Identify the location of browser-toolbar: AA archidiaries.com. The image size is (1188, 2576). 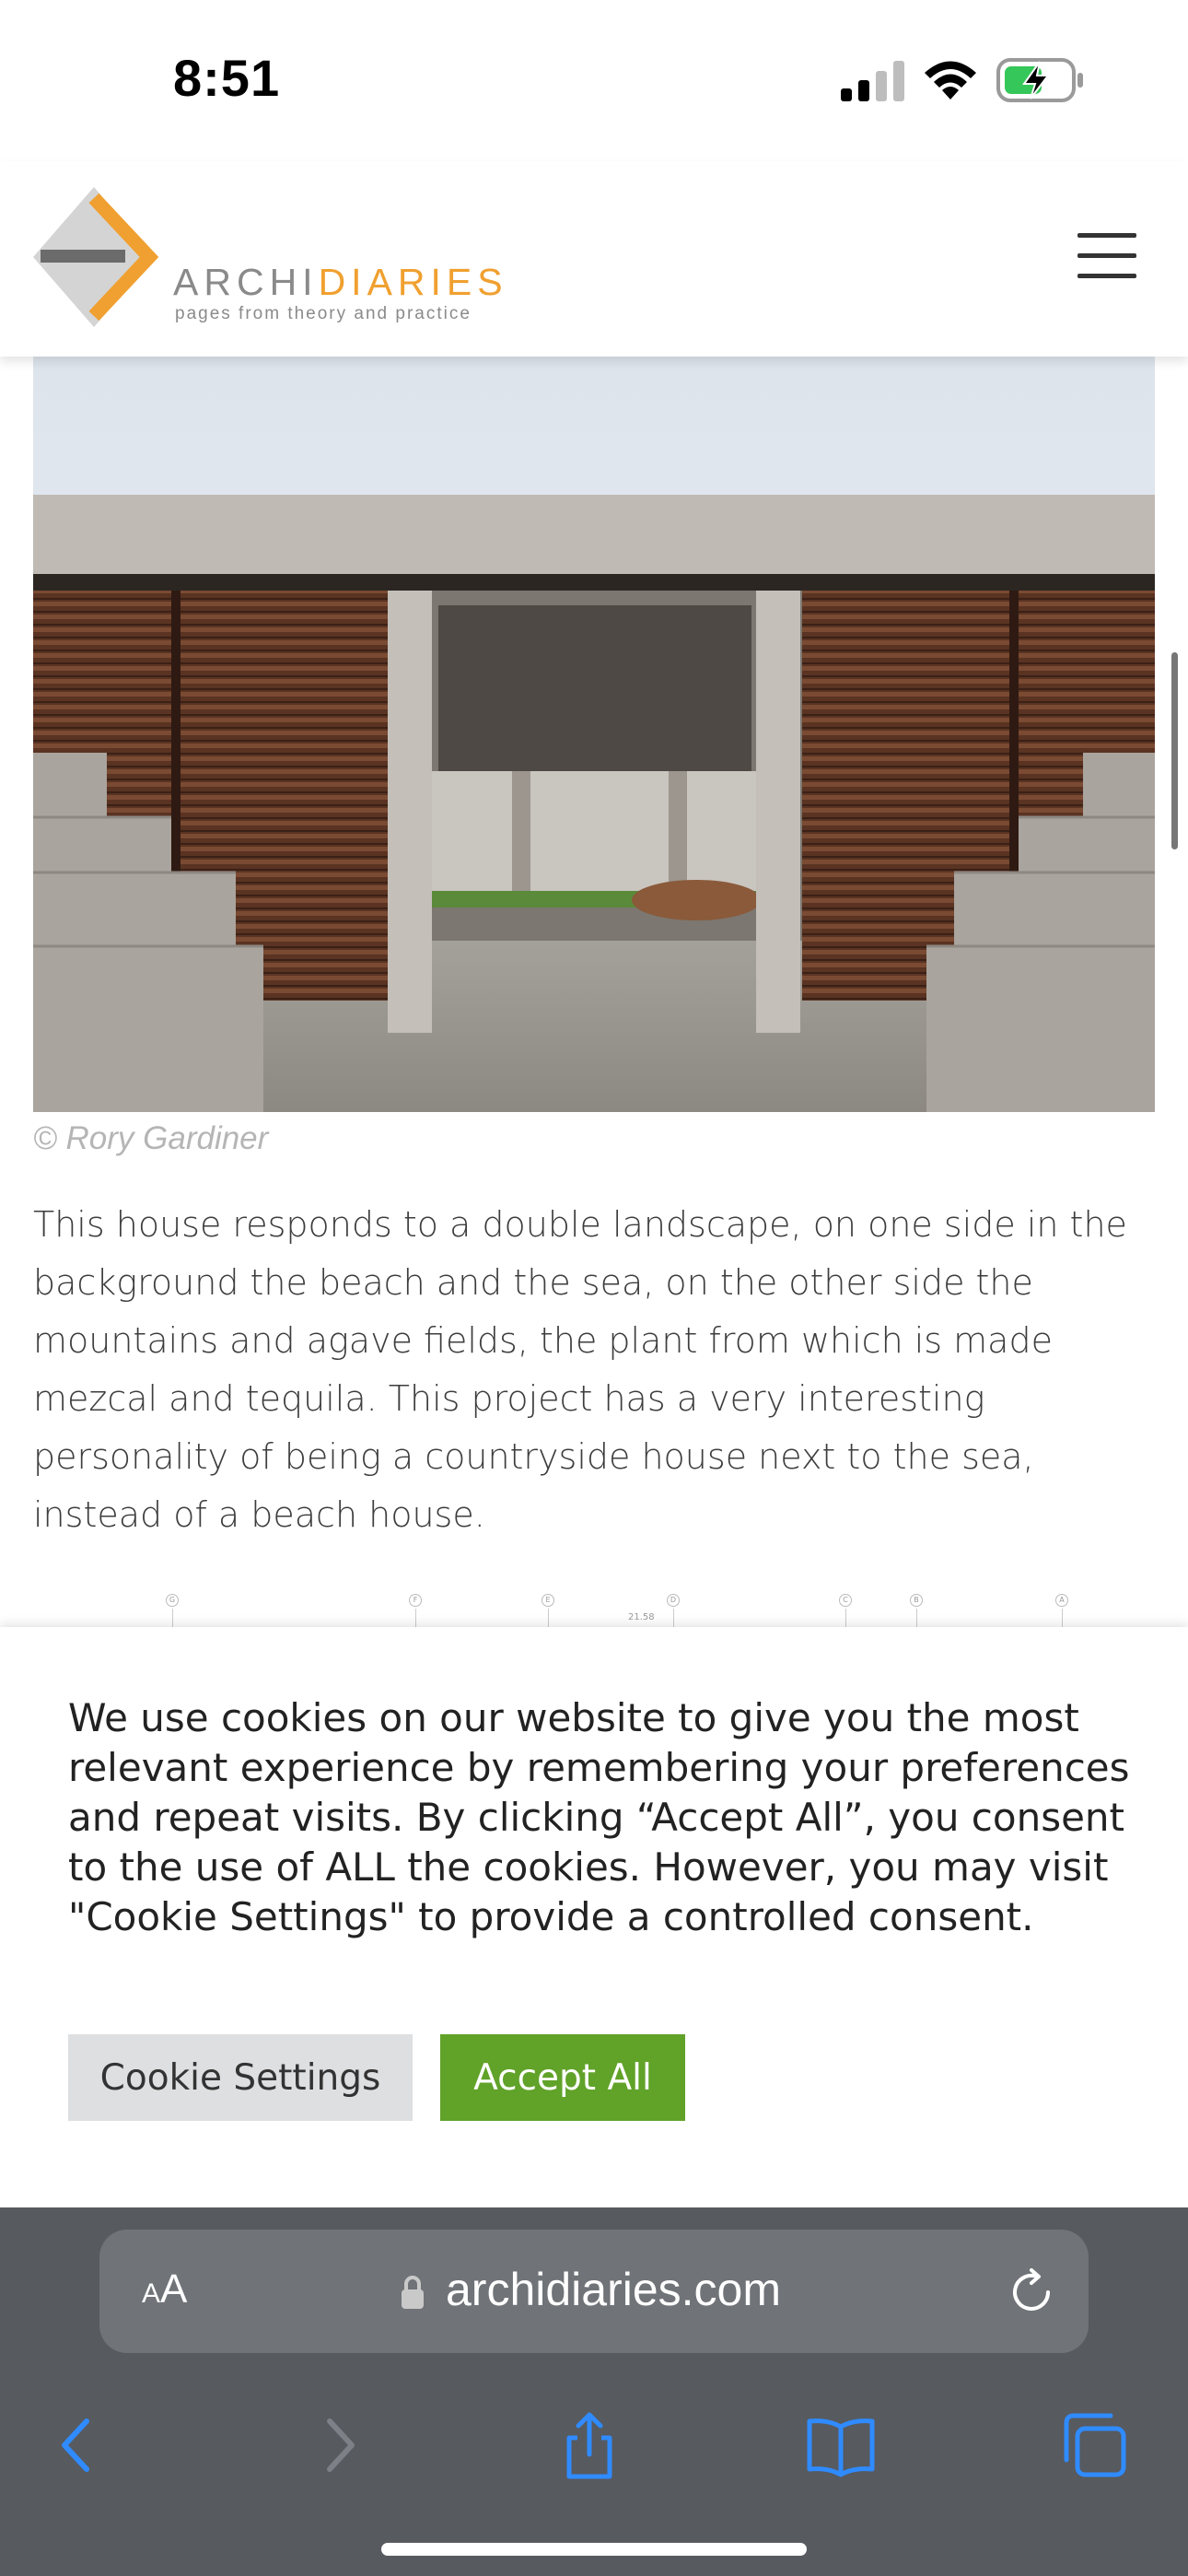
(594, 2391).